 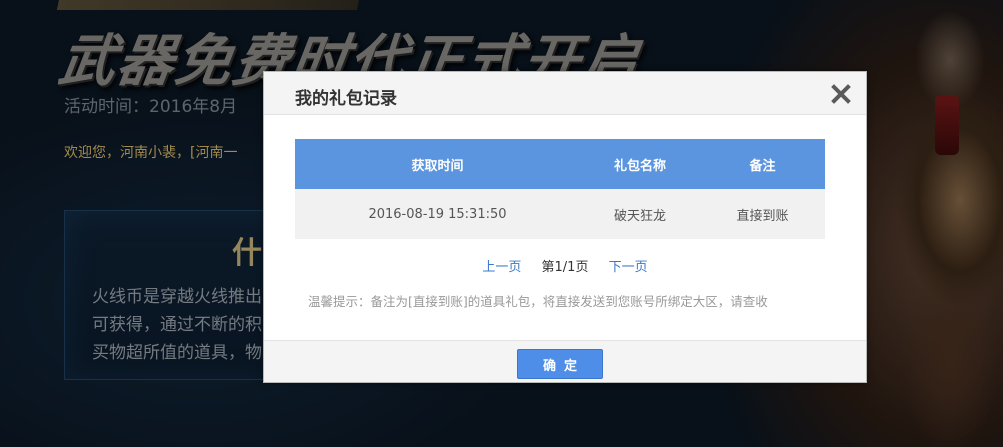 I want to click on cell-gift-name: 破天狂龙, so click(x=640, y=214).